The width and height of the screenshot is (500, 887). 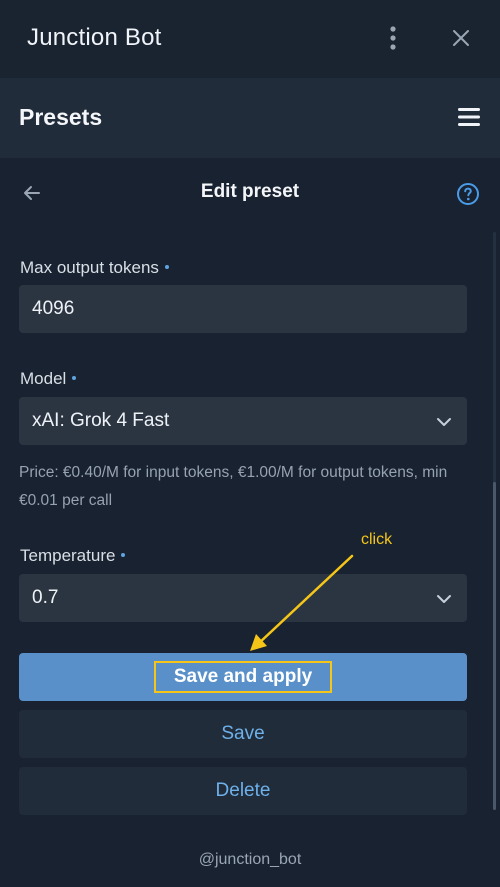 I want to click on max-tokens-value: 4096, so click(x=53, y=308).